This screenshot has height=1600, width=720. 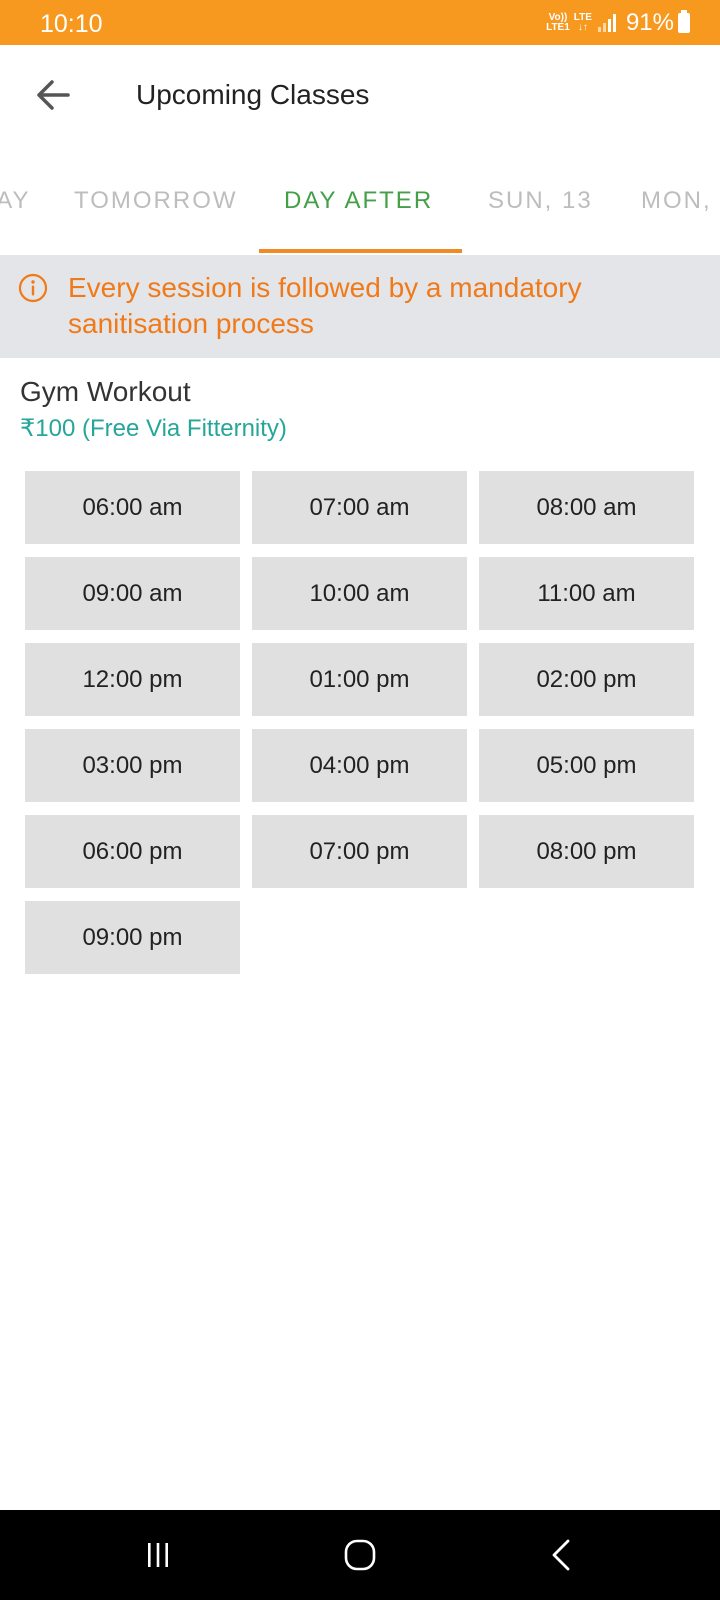 What do you see at coordinates (359, 851) in the screenshot?
I see `time-slot-button: 07:00 pm` at bounding box center [359, 851].